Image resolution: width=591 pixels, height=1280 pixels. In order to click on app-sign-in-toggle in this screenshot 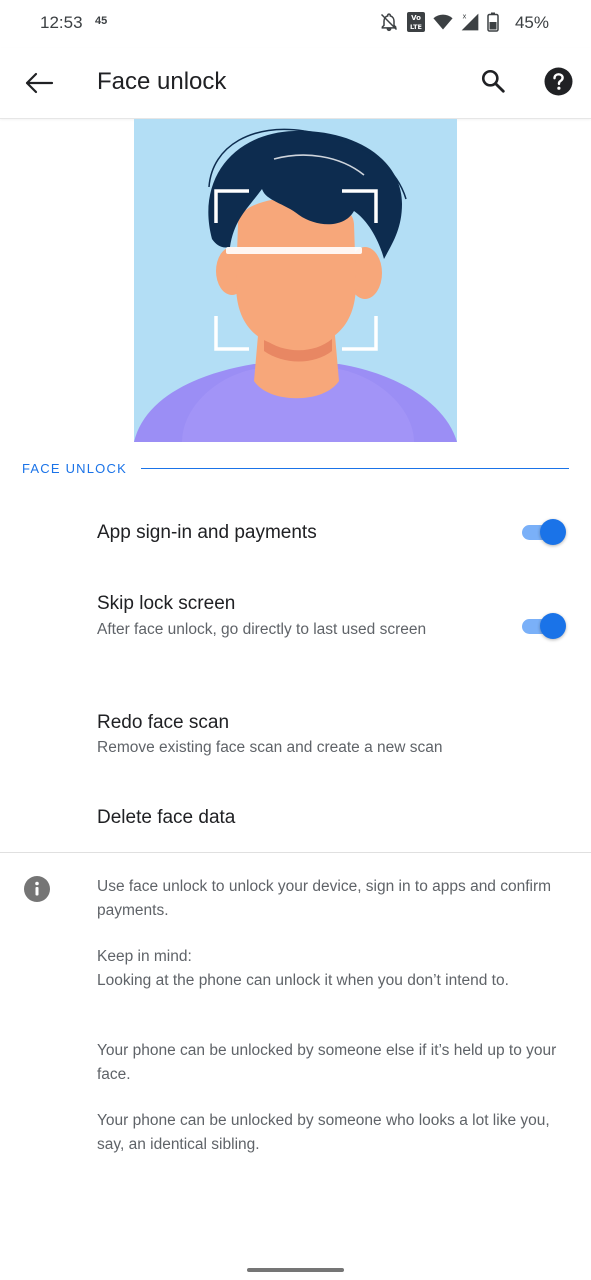, I will do `click(544, 532)`.